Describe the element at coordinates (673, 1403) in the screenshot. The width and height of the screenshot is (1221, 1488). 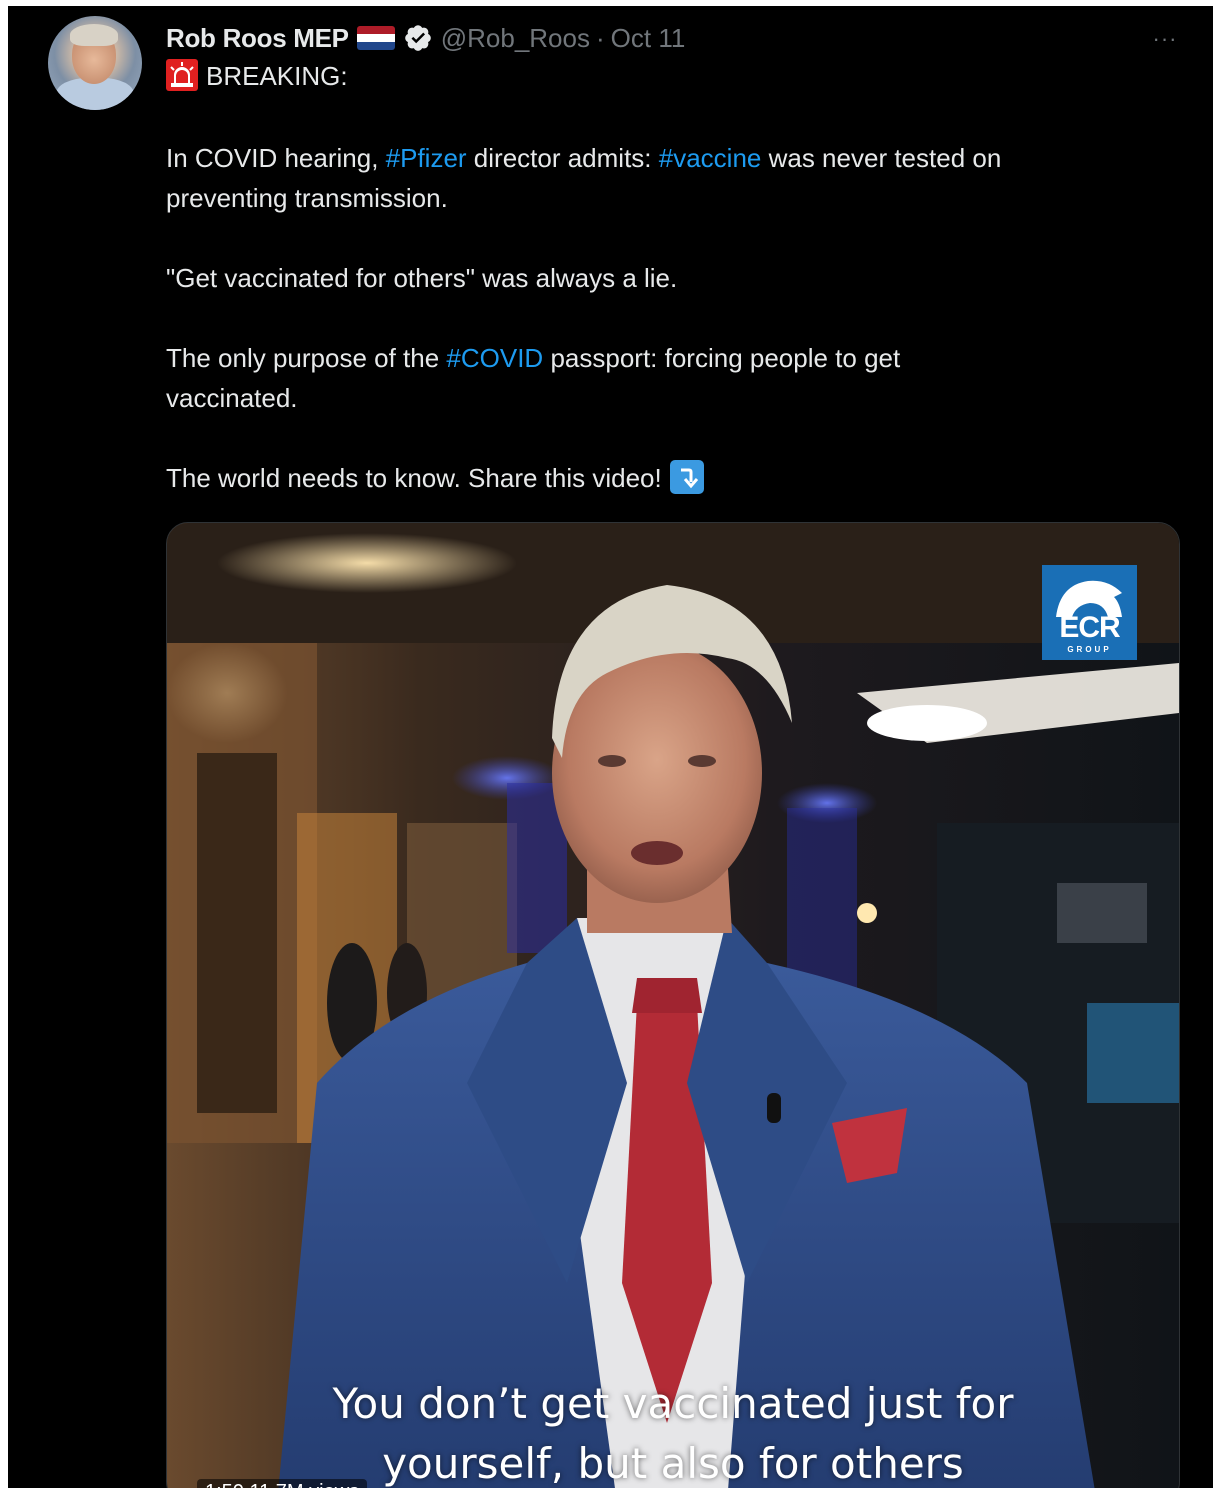
I see `video-caption-line-1: You don’t get vaccinated just for` at that location.